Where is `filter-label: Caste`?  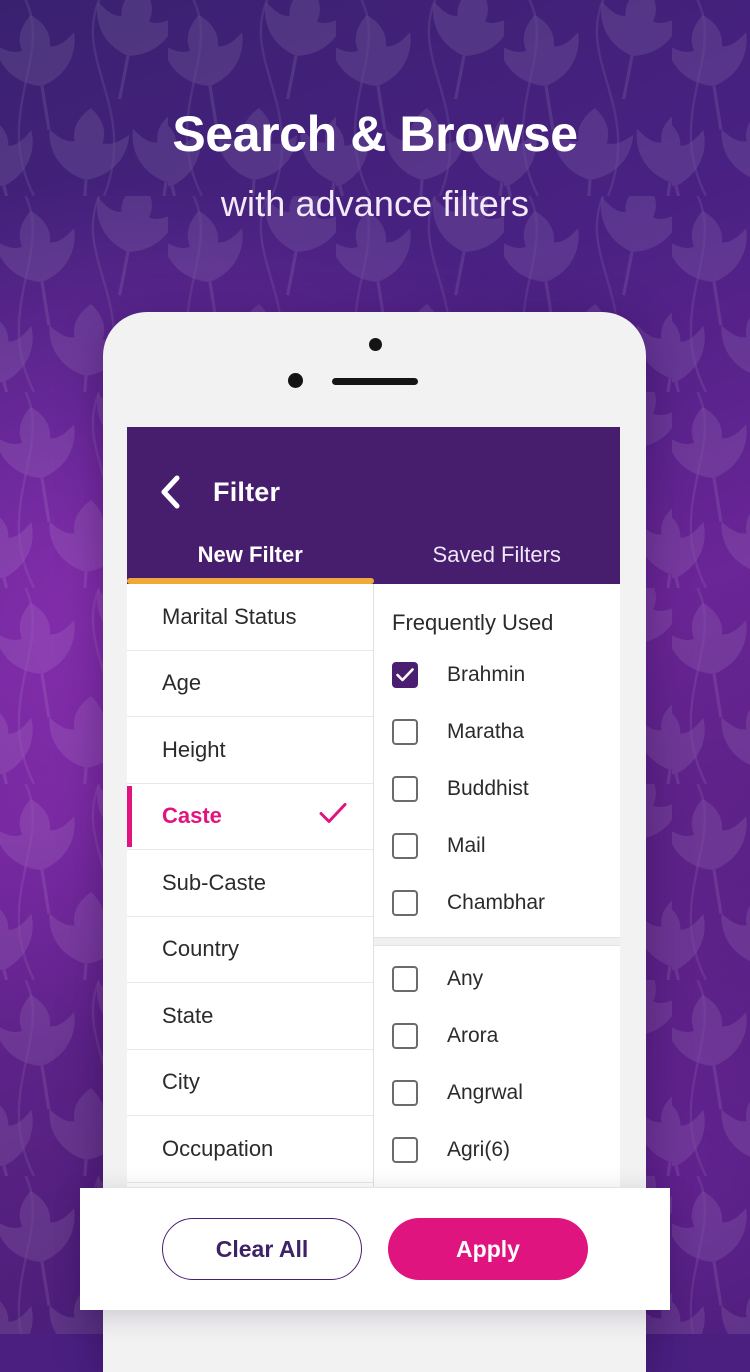
filter-label: Caste is located at coordinates (192, 816).